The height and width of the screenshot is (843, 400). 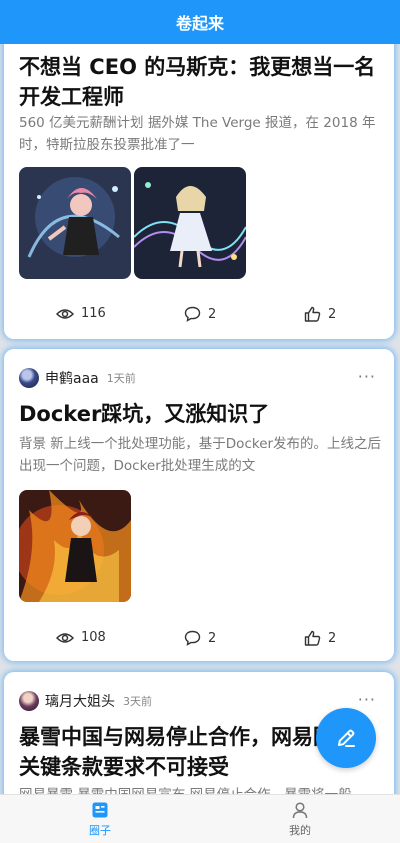 What do you see at coordinates (100, 809) in the screenshot?
I see `feed-icon` at bounding box center [100, 809].